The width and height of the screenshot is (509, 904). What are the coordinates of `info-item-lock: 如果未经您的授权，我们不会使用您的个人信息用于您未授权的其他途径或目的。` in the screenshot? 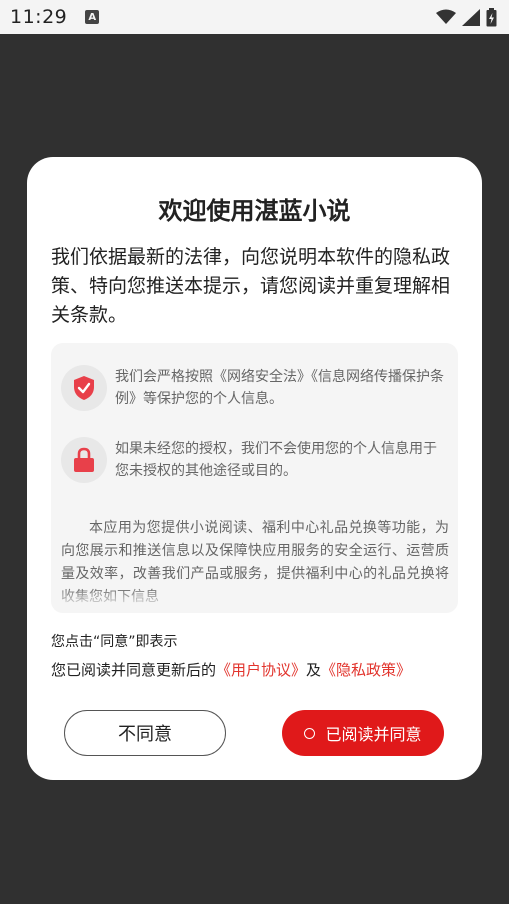 It's located at (253, 460).